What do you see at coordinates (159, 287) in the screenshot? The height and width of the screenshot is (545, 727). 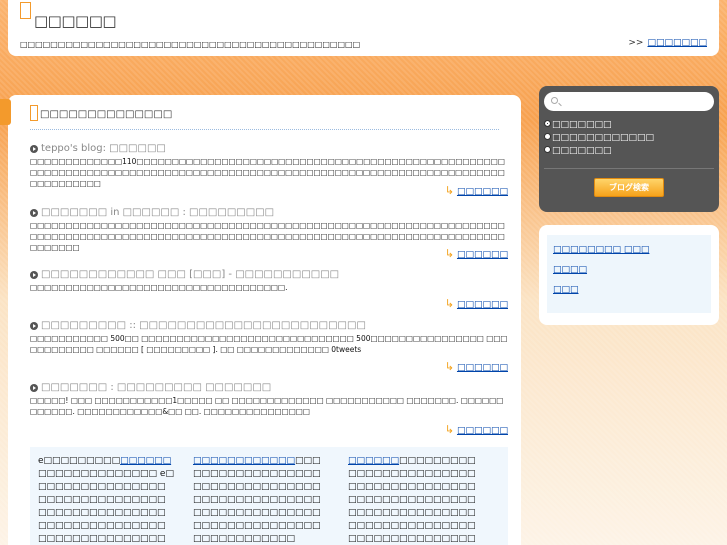 I see `entry-excerpt: □□□□□□□□□□□□□□□□□□□□□□□□□□□□□□□□□□□□.` at bounding box center [159, 287].